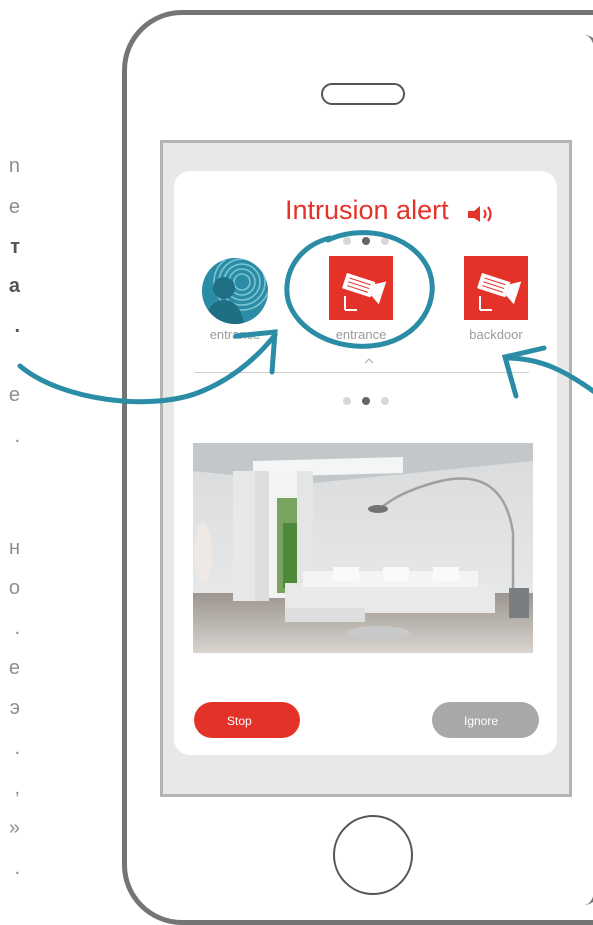  Describe the element at coordinates (363, 548) in the screenshot. I see `camera-snapshot-image` at that location.